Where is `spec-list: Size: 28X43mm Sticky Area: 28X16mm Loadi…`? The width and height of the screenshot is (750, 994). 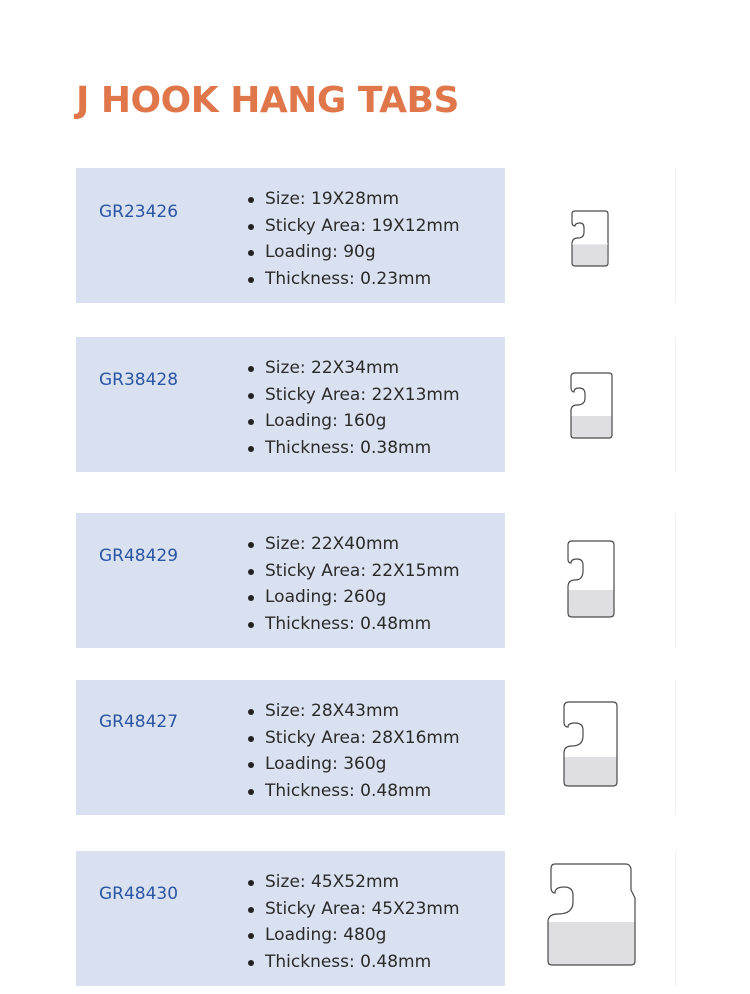 spec-list: Size: 28X43mm Sticky Area: 28X16mm Loadi… is located at coordinates (353, 751).